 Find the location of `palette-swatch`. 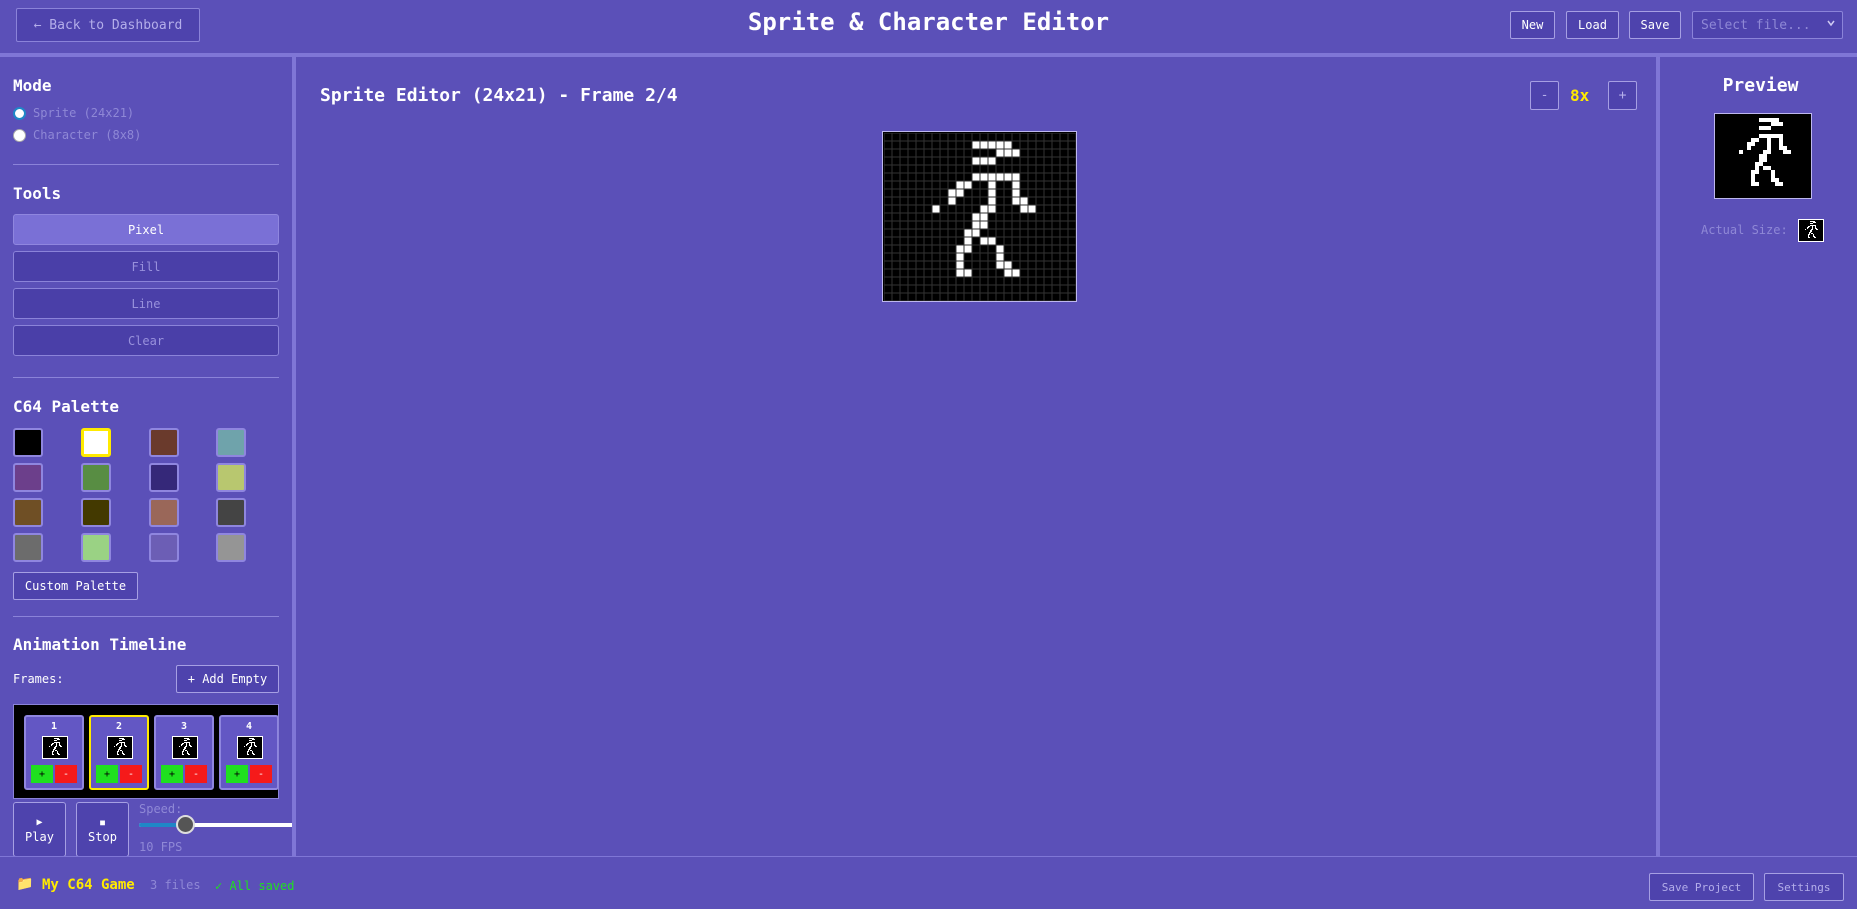

palette-swatch is located at coordinates (164, 512).